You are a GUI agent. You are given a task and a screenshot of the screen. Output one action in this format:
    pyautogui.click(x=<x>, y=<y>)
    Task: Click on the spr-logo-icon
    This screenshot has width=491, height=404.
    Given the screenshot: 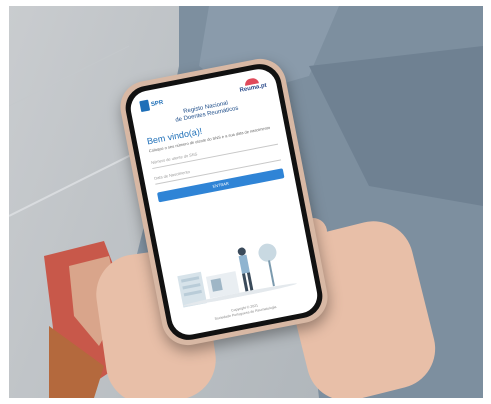 What is the action you would take?
    pyautogui.click(x=145, y=106)
    